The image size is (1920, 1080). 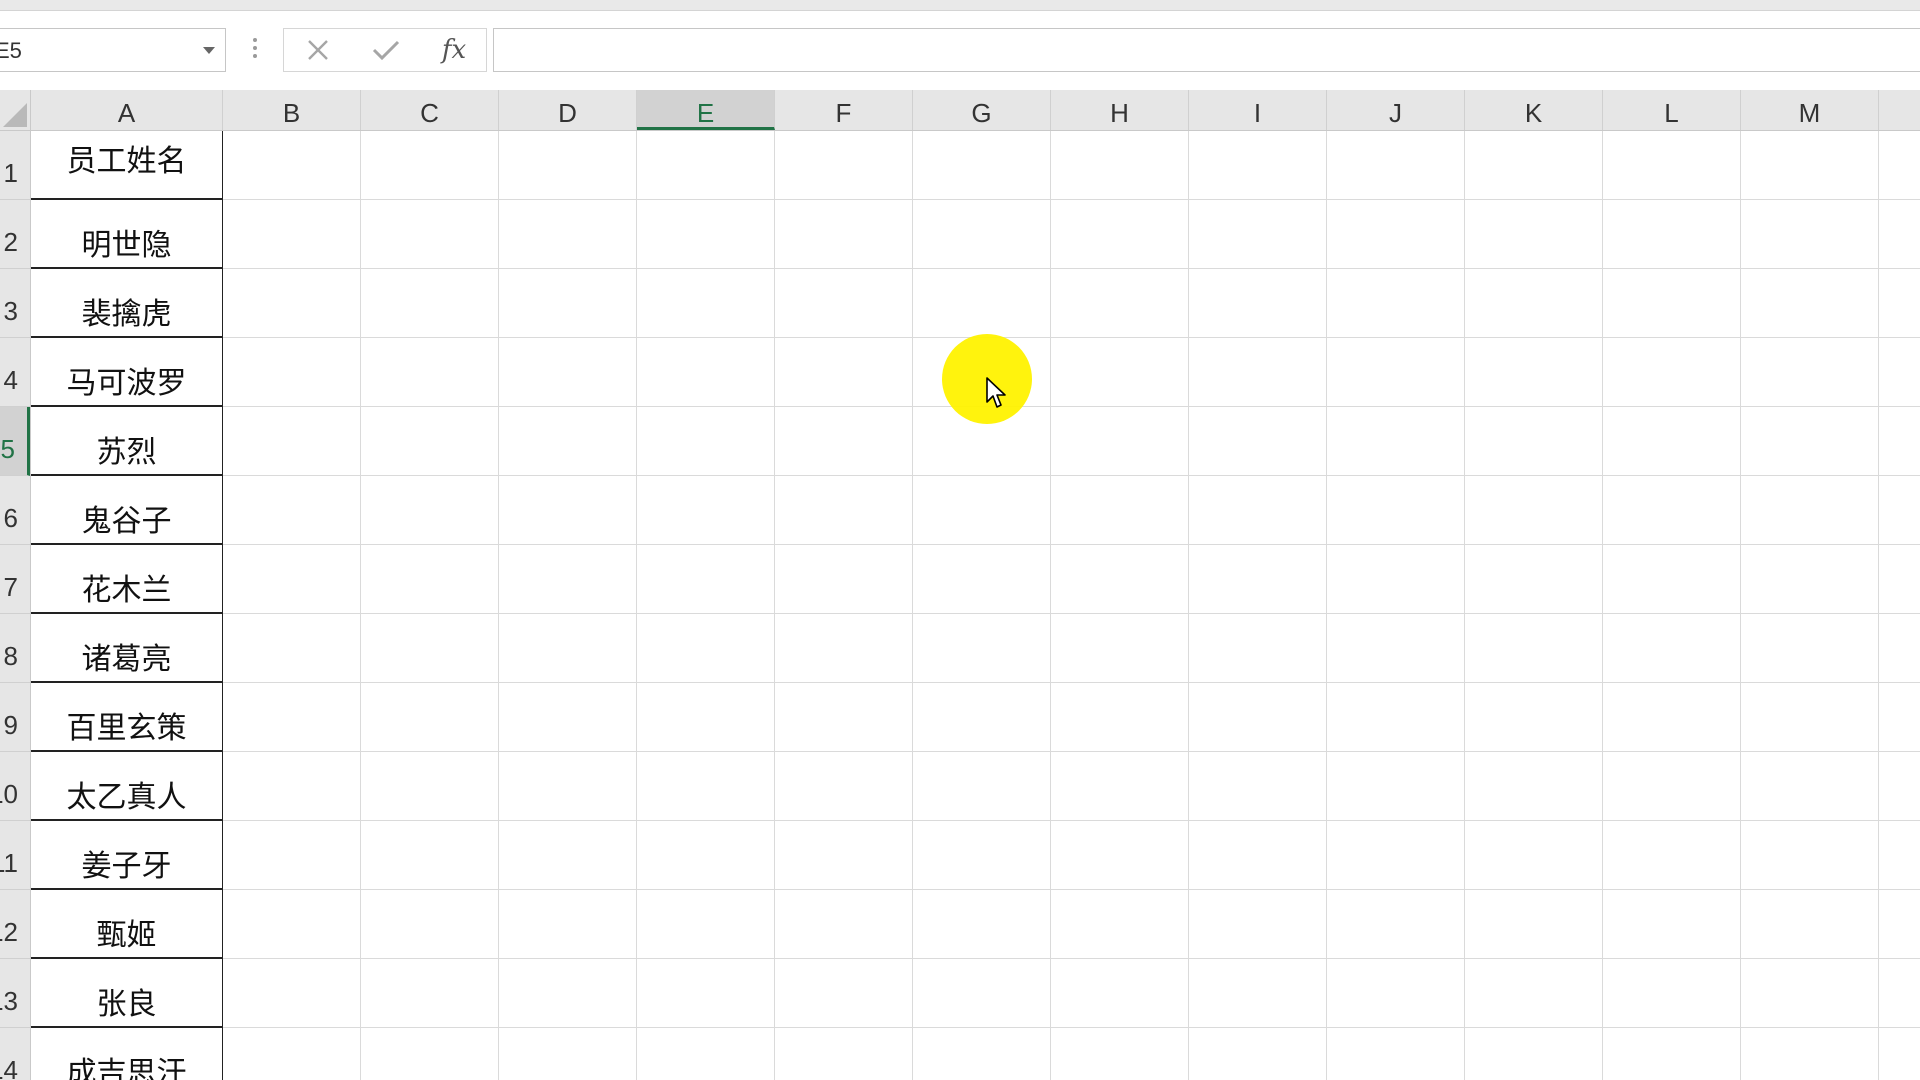 I want to click on table-cell: 马可波罗, so click(x=127, y=372).